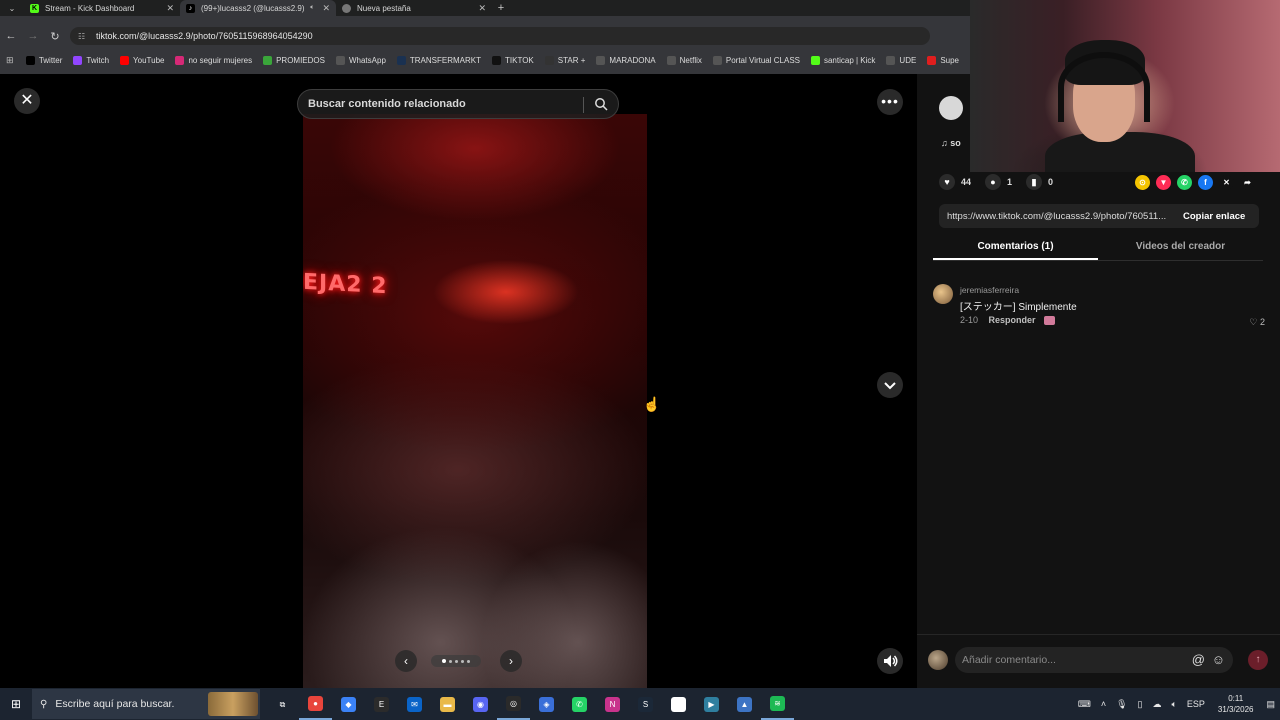  What do you see at coordinates (513, 60) in the screenshot?
I see `bookmark-item: TIKTOK` at bounding box center [513, 60].